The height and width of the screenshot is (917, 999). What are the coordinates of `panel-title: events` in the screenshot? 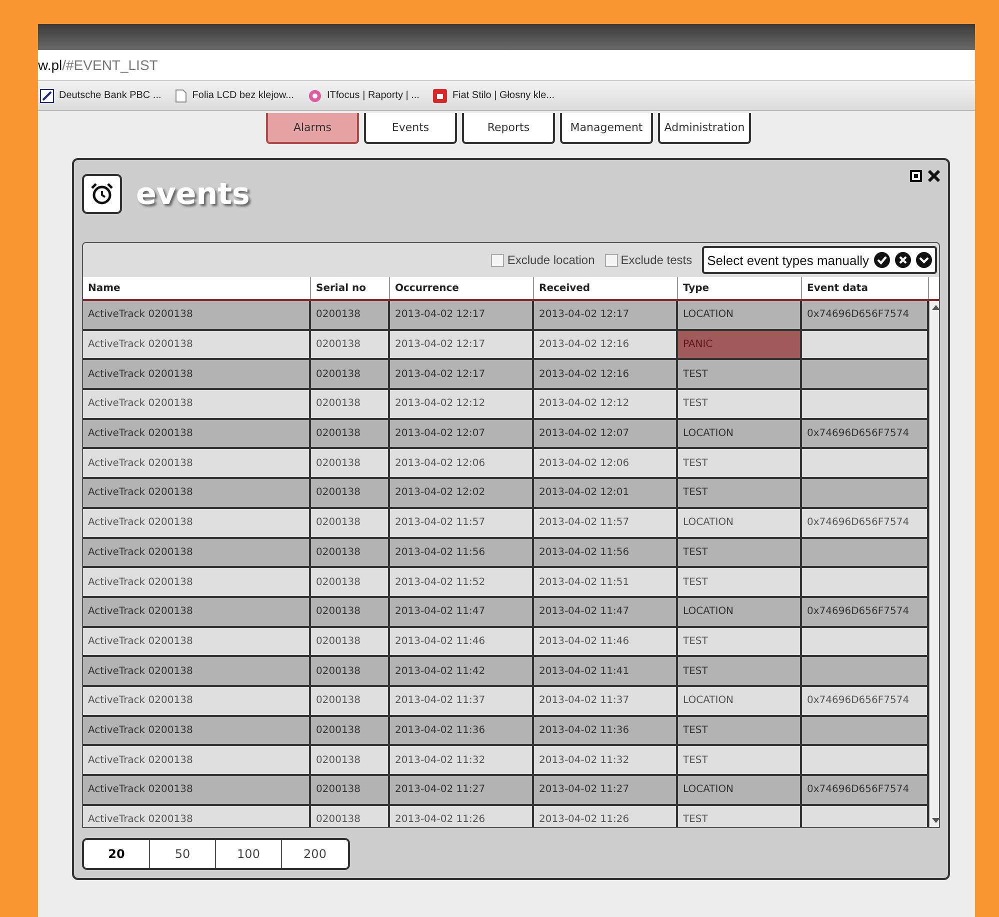 It's located at (193, 194).